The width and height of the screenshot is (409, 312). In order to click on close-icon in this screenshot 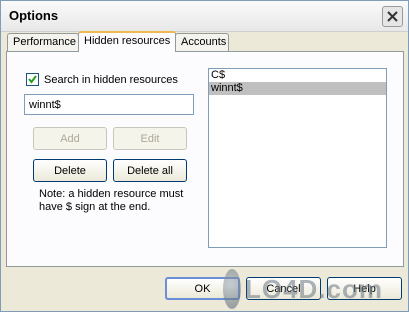, I will do `click(392, 16)`.